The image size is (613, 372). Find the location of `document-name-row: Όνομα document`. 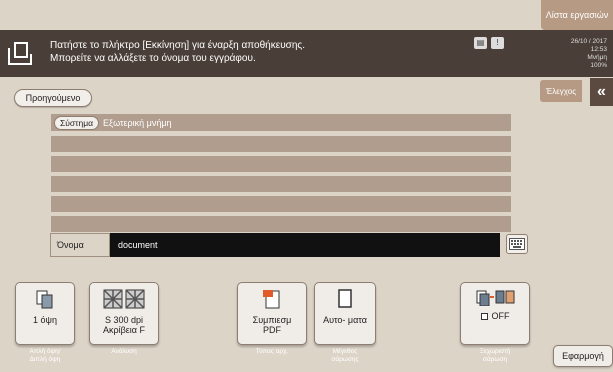

document-name-row: Όνομα document is located at coordinates (275, 245).